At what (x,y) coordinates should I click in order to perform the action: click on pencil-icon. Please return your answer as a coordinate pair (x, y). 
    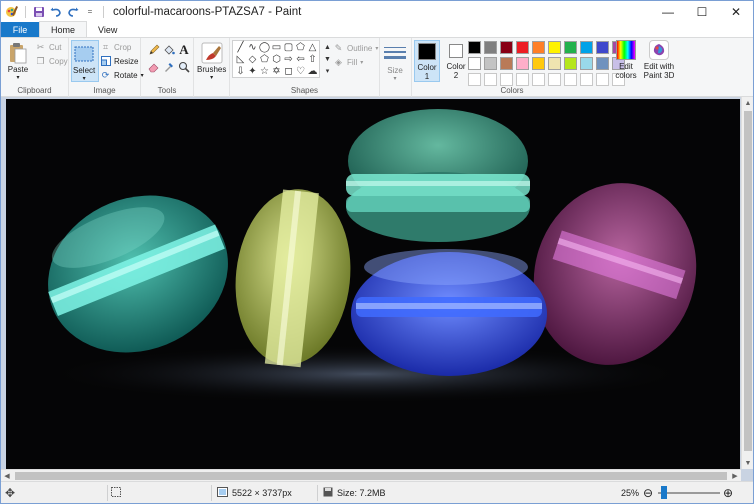
    Looking at the image, I should click on (154, 50).